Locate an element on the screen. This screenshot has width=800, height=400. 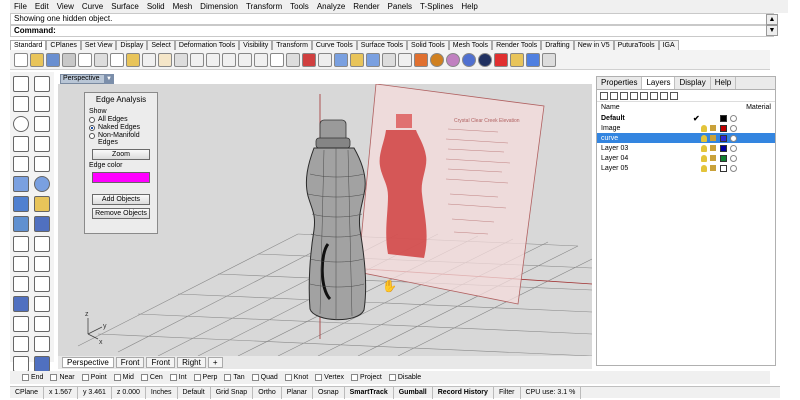
status-filter: Filter is located at coordinates (507, 392).